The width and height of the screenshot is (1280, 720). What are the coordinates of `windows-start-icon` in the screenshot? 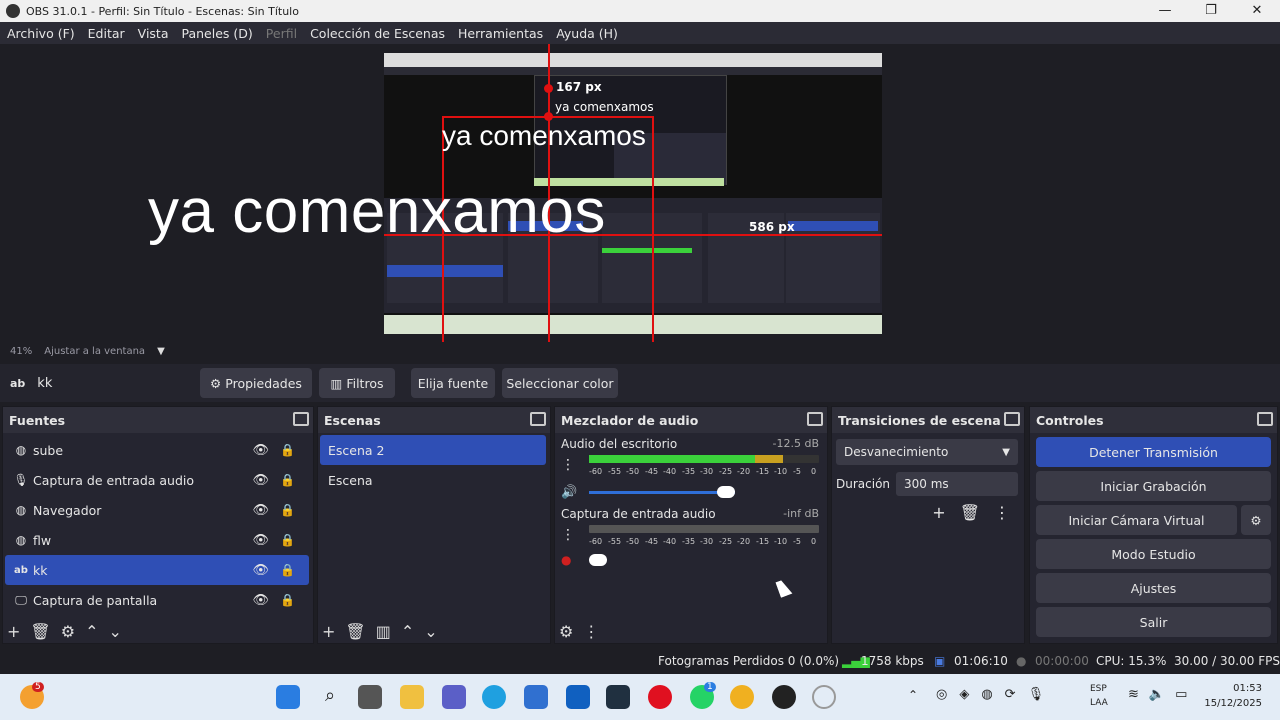 It's located at (288, 697).